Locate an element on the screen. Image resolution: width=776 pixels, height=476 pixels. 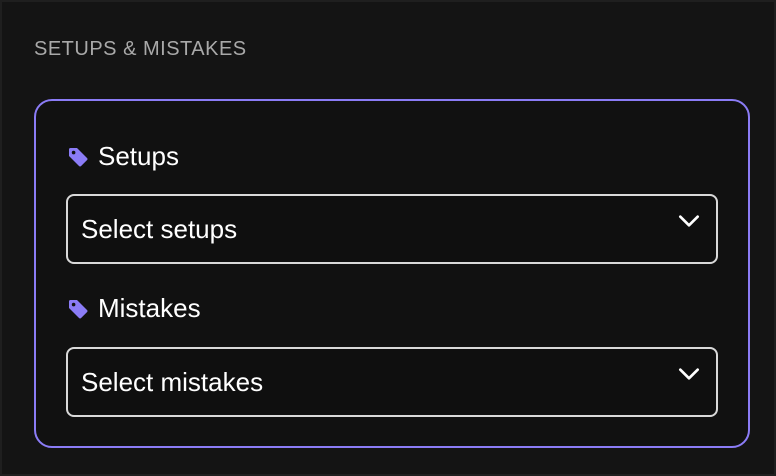
setups-select-value: Select setups is located at coordinates (159, 228).